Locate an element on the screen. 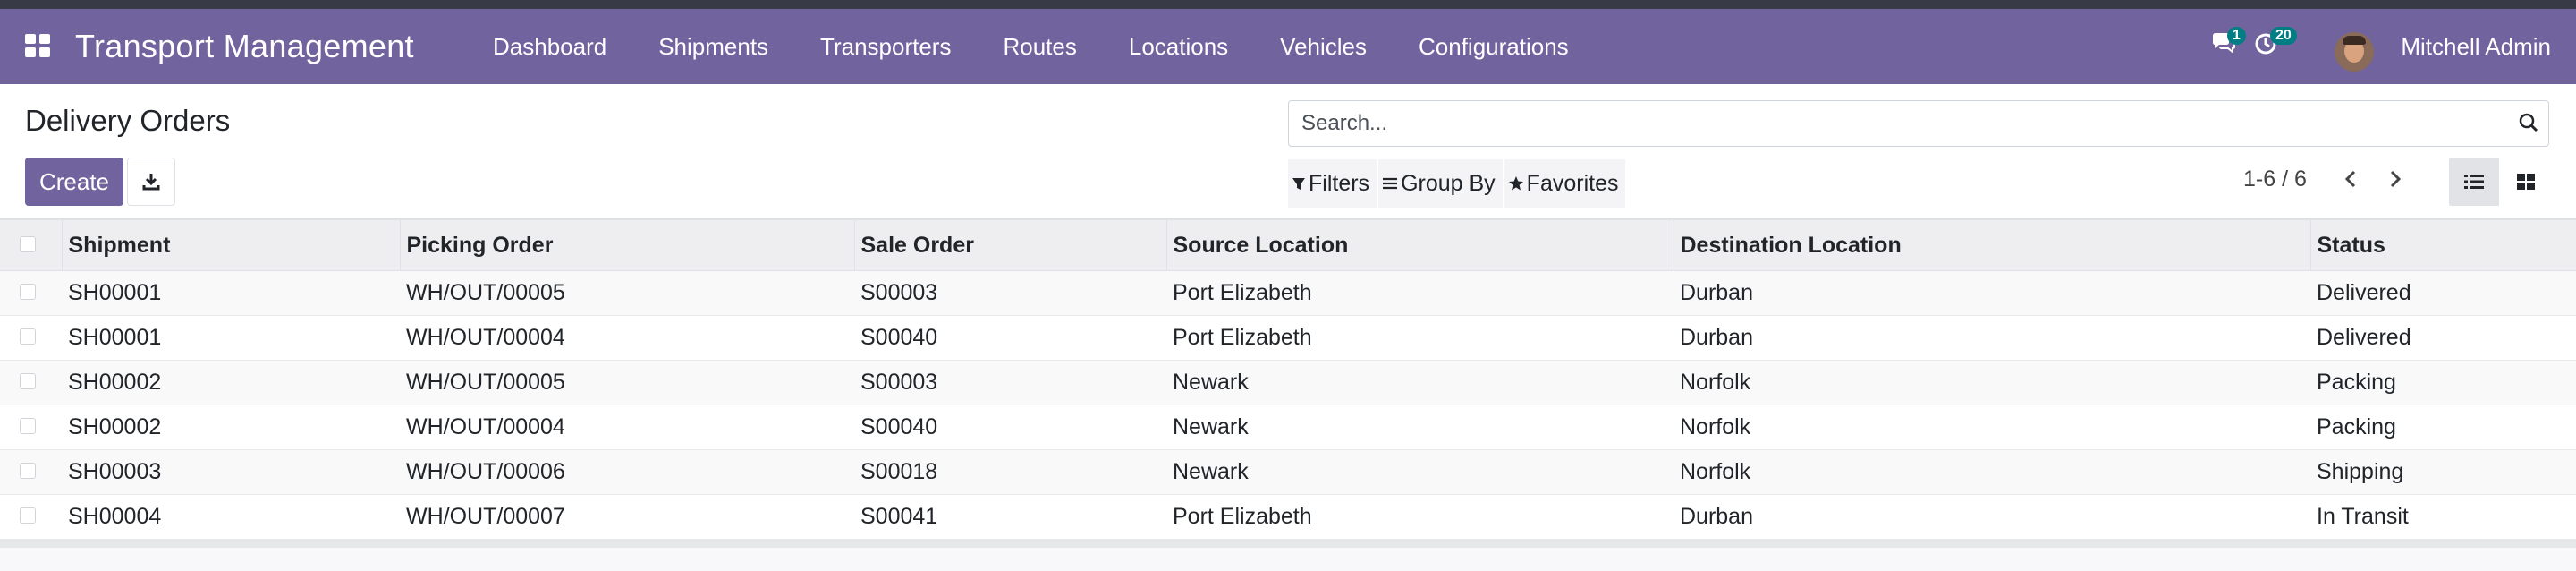  column-header-picking-order: Picking Order is located at coordinates (627, 245).